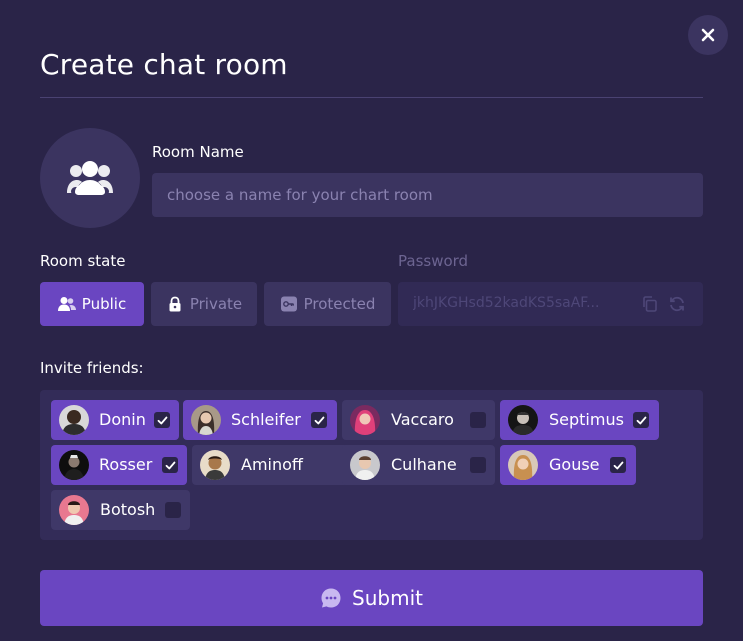  What do you see at coordinates (387, 598) in the screenshot?
I see `submit-label: Submit` at bounding box center [387, 598].